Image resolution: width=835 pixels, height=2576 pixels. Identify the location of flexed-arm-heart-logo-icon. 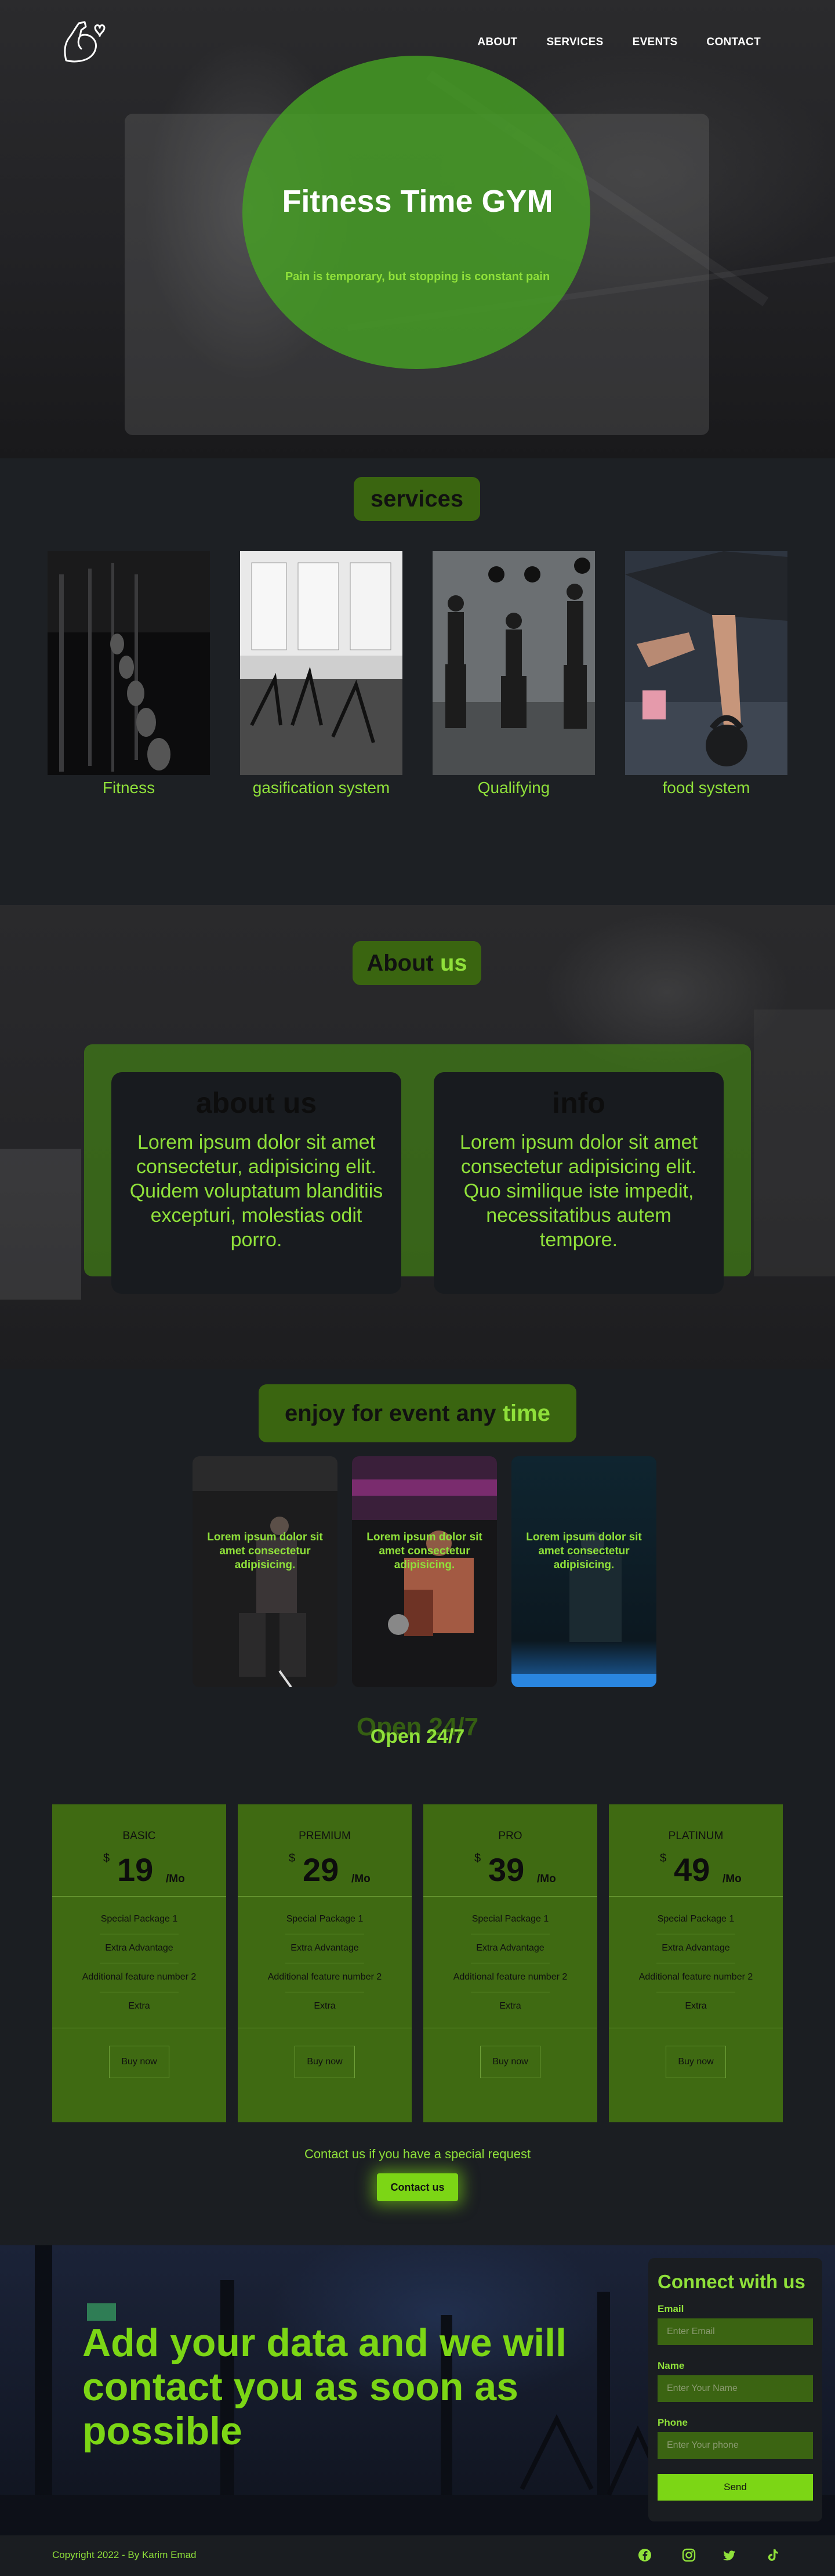
(84, 42).